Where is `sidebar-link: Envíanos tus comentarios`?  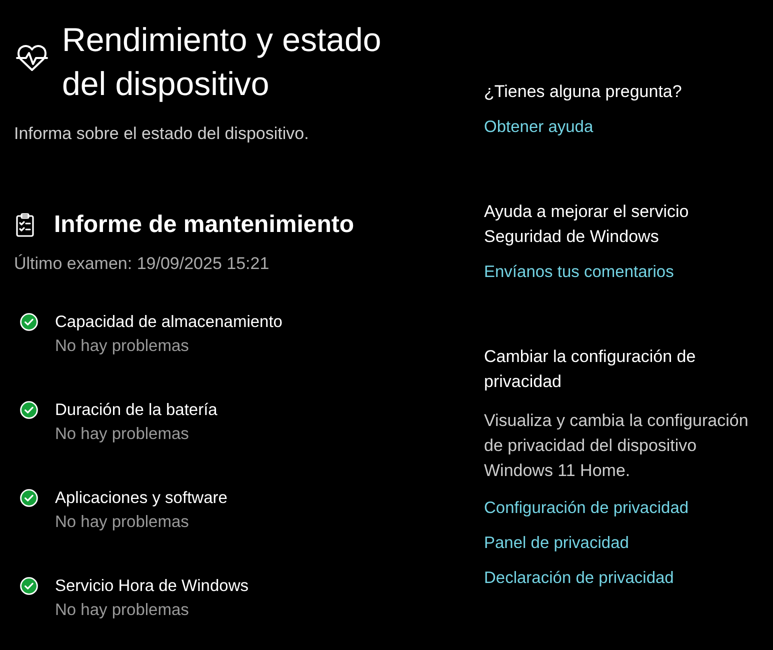 sidebar-link: Envíanos tus comentarios is located at coordinates (579, 272).